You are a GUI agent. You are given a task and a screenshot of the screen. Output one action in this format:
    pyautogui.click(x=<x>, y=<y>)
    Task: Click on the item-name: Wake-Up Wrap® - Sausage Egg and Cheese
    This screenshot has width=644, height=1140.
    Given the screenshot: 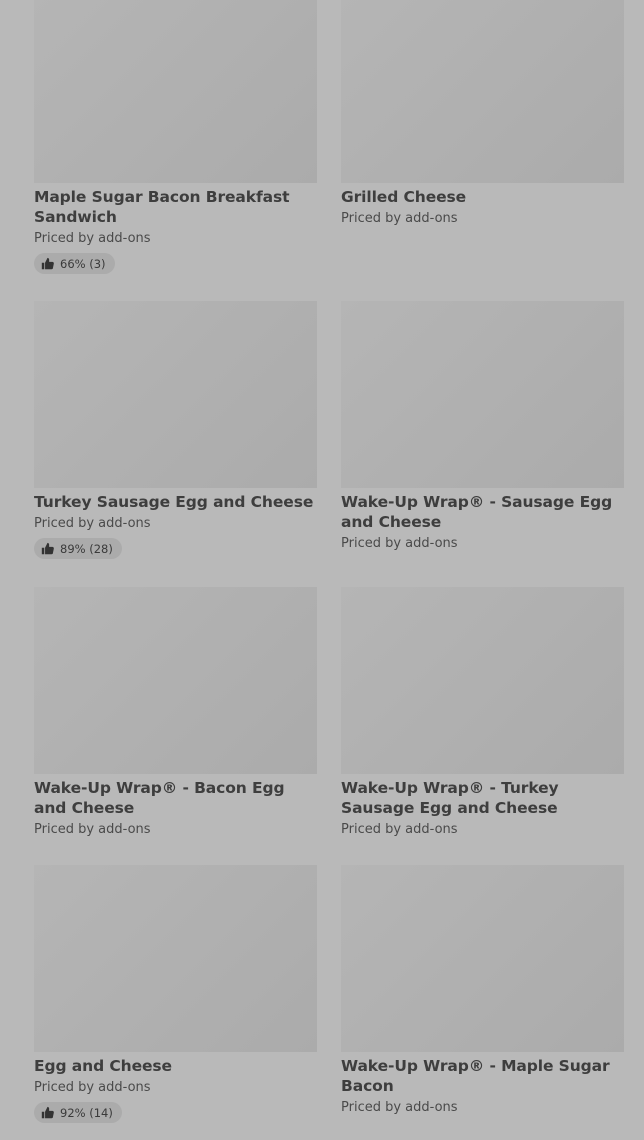 What is the action you would take?
    pyautogui.click(x=477, y=512)
    